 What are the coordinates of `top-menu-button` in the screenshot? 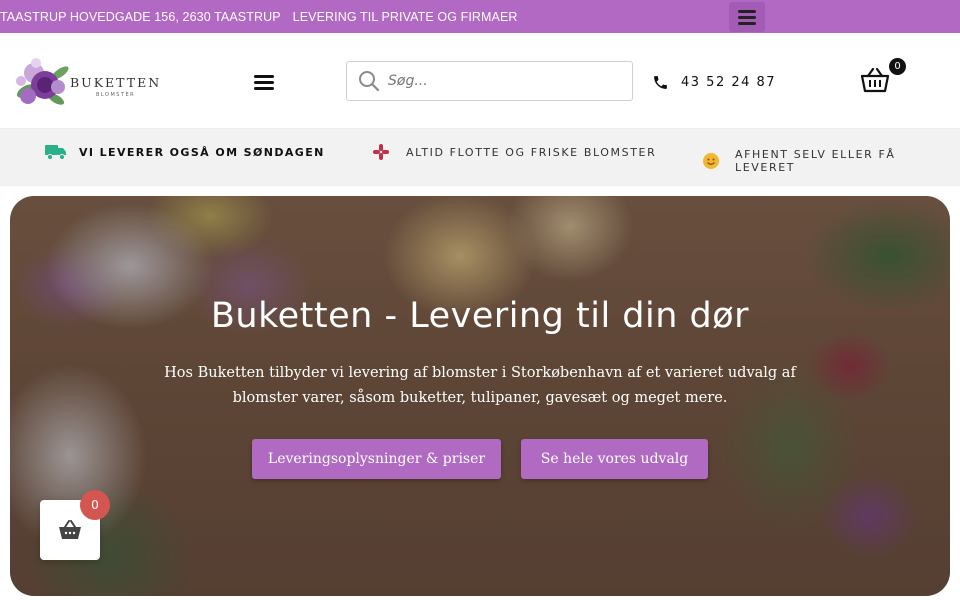 It's located at (747, 17).